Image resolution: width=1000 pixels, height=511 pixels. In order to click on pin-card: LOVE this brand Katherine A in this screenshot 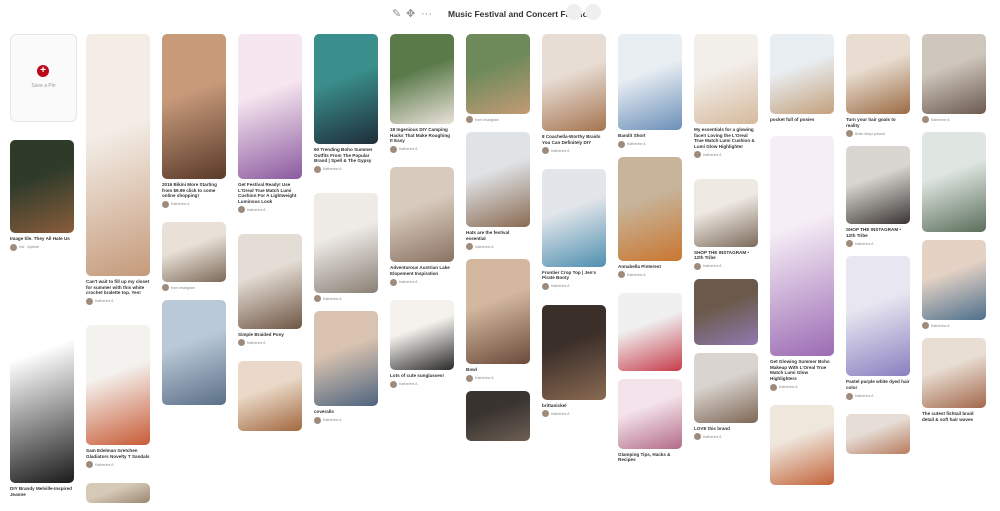, I will do `click(726, 396)`.